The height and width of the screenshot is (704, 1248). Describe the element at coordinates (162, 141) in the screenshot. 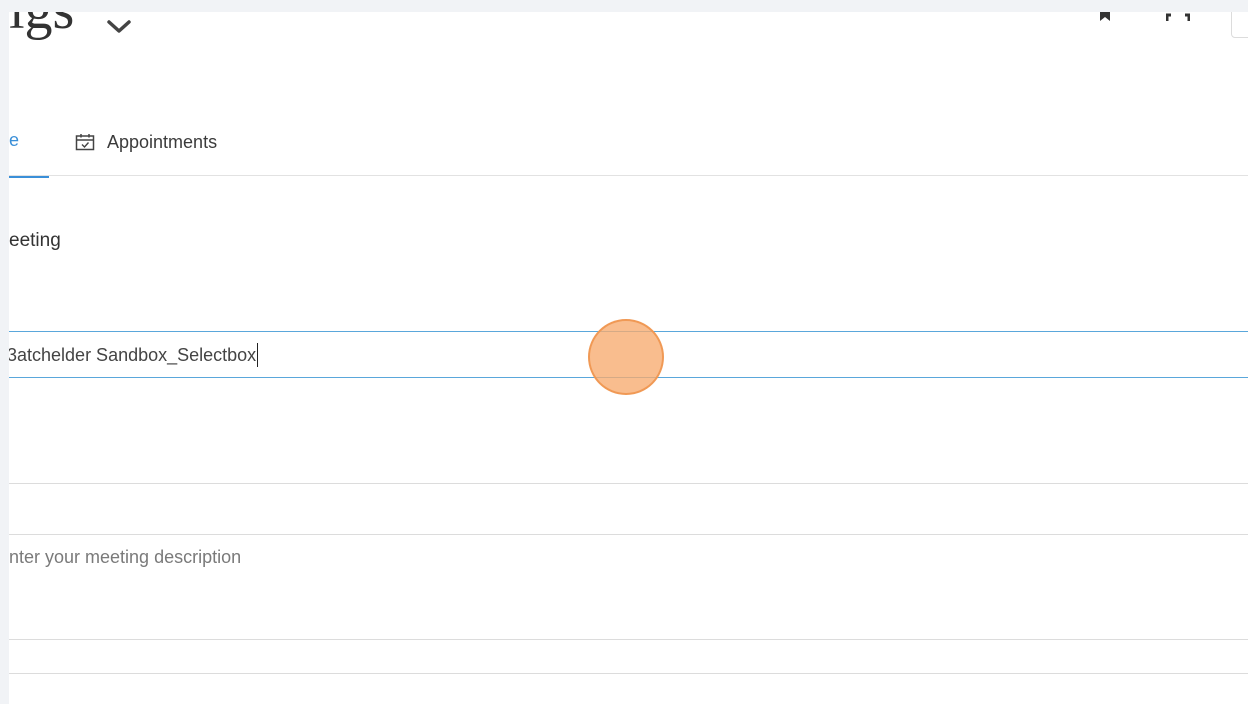

I see `tab-appointments-label: Appointments` at that location.